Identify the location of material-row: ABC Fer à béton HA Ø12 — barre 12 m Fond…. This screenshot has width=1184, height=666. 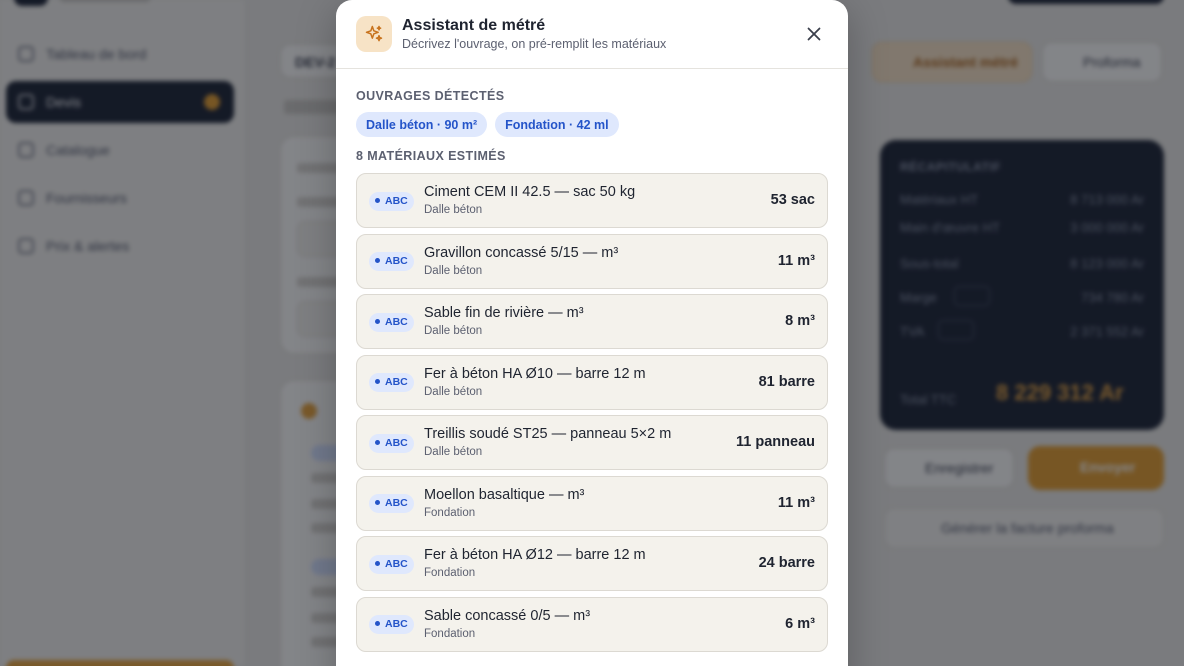
(592, 563).